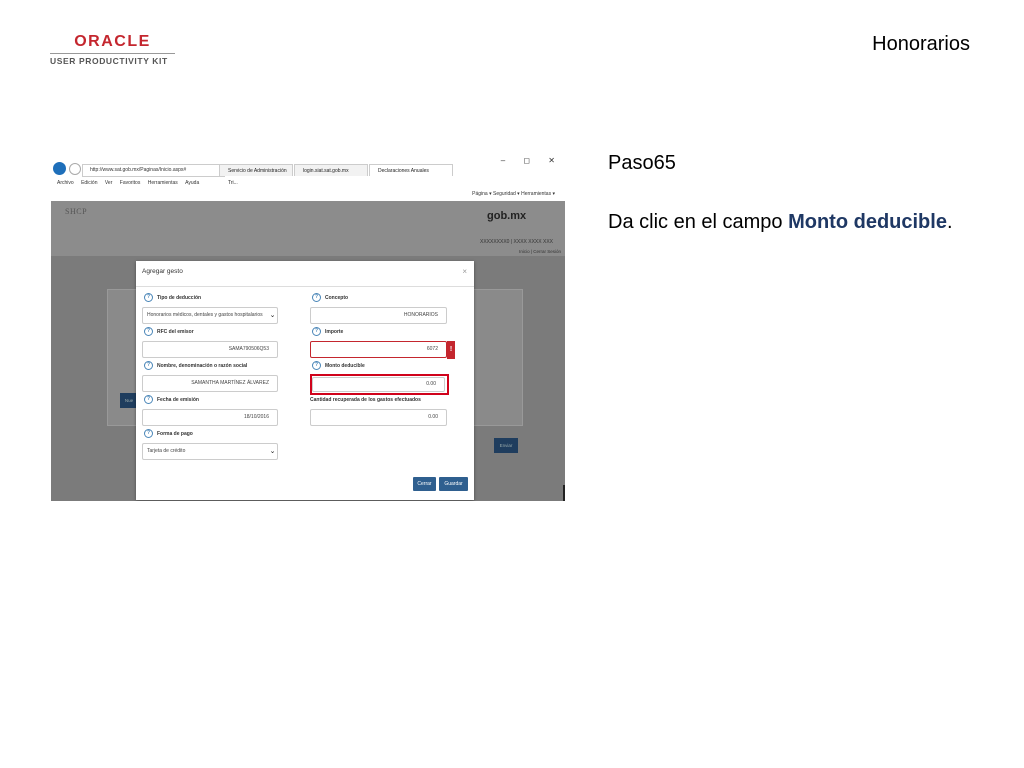 The height and width of the screenshot is (768, 1024). What do you see at coordinates (464, 271) in the screenshot?
I see `close-icon: ×` at bounding box center [464, 271].